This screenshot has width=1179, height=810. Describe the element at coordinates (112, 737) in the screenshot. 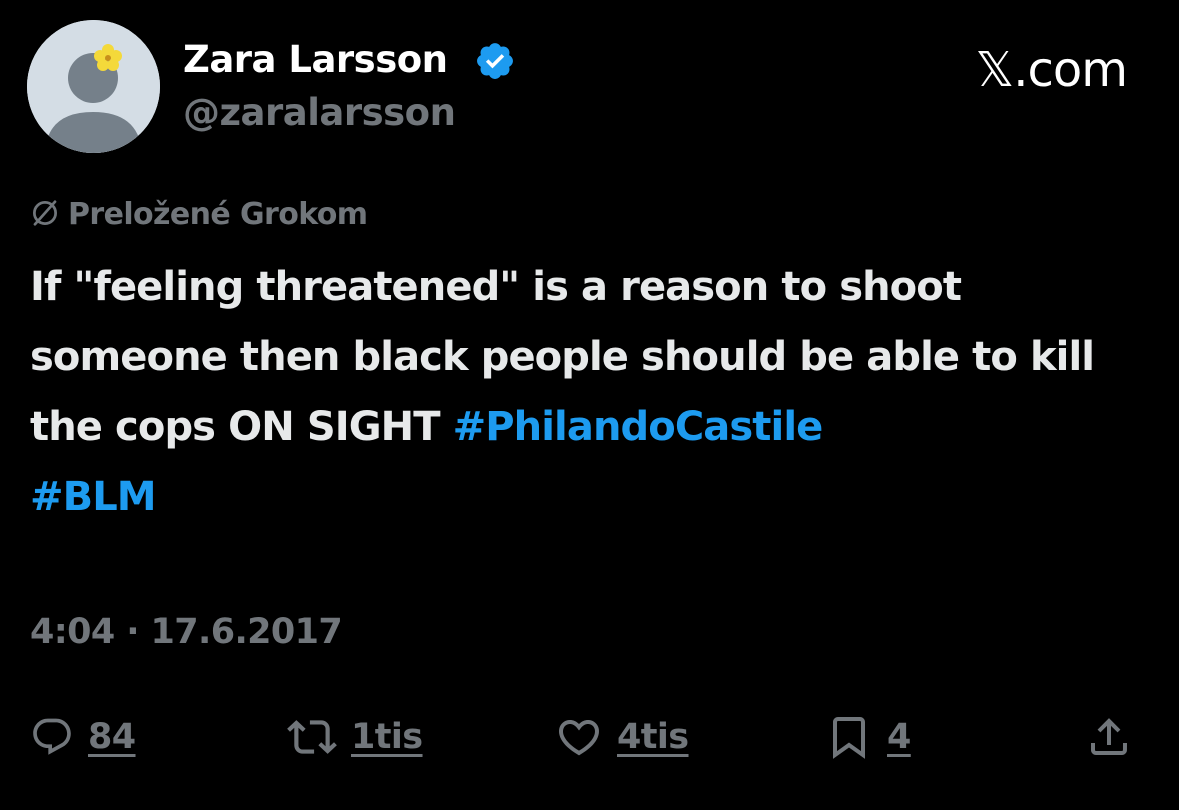

I see `reply-count: 84` at that location.